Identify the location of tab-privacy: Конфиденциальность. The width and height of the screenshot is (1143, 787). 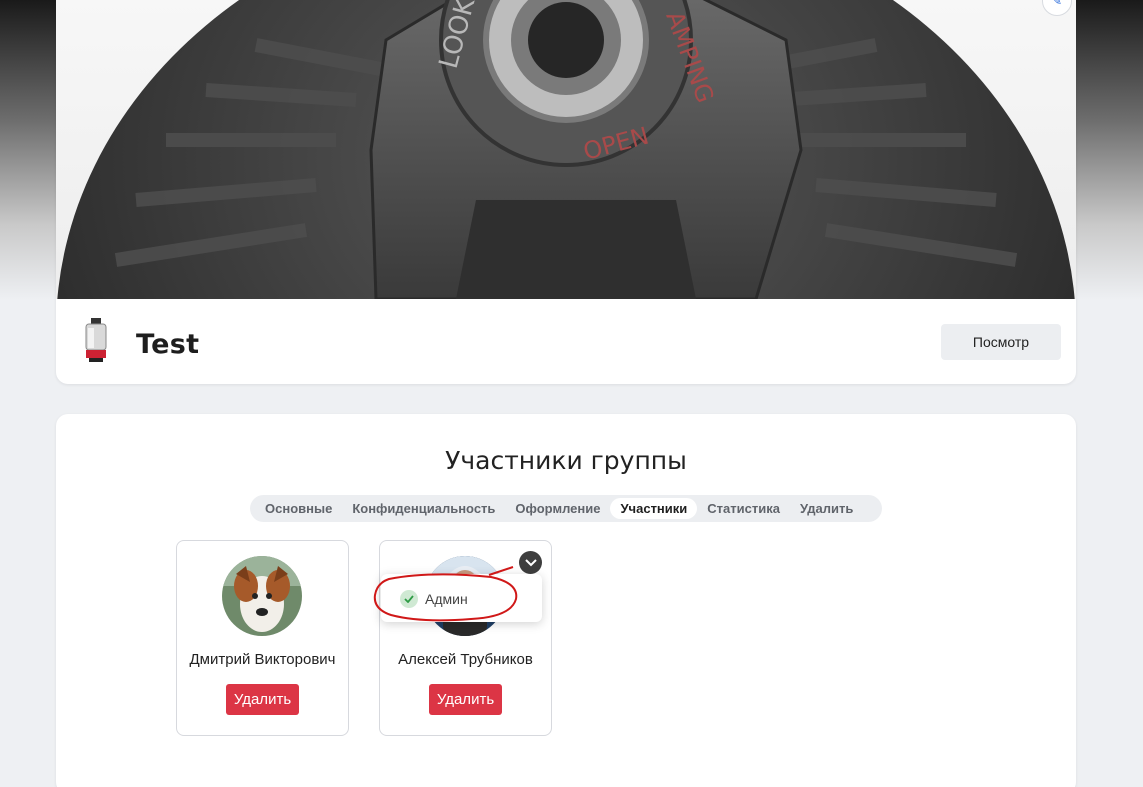
(423, 508).